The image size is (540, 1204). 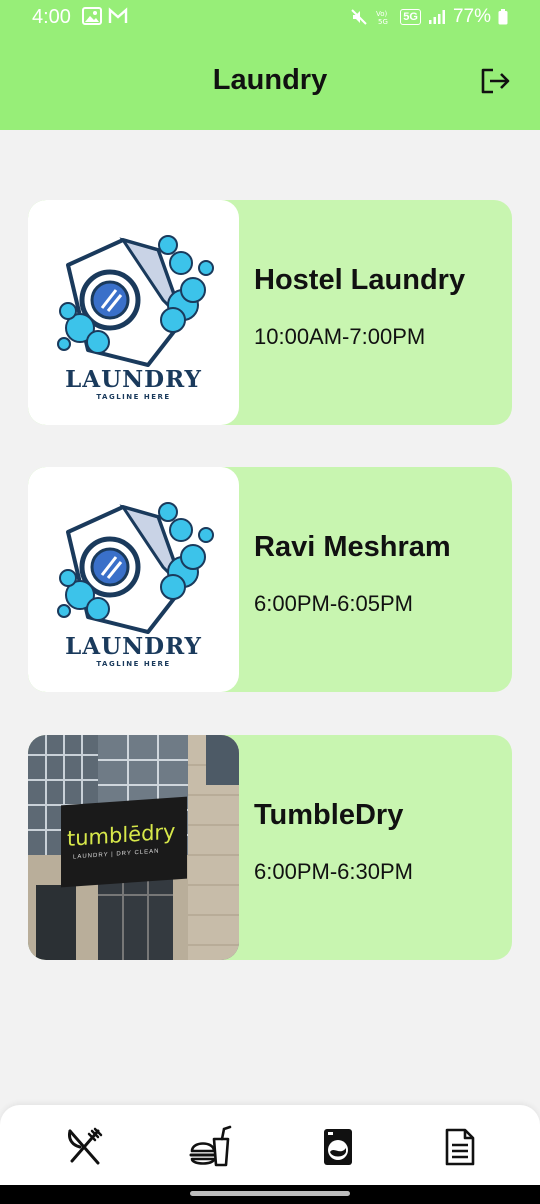 I want to click on nav-food, so click(x=210, y=1147).